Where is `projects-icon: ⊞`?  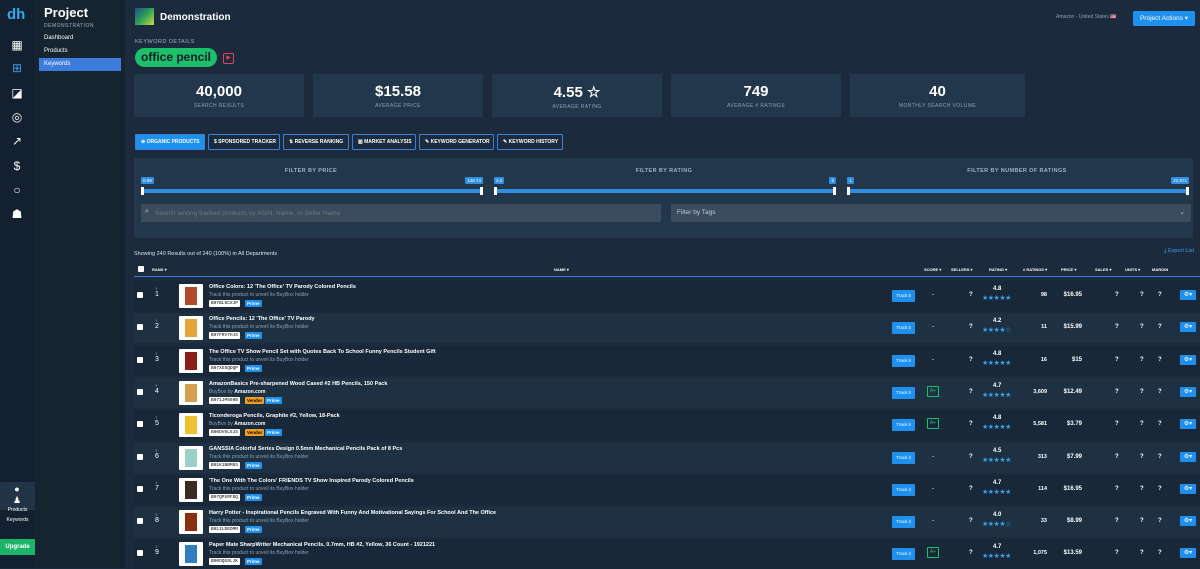
projects-icon: ⊞ is located at coordinates (17, 68).